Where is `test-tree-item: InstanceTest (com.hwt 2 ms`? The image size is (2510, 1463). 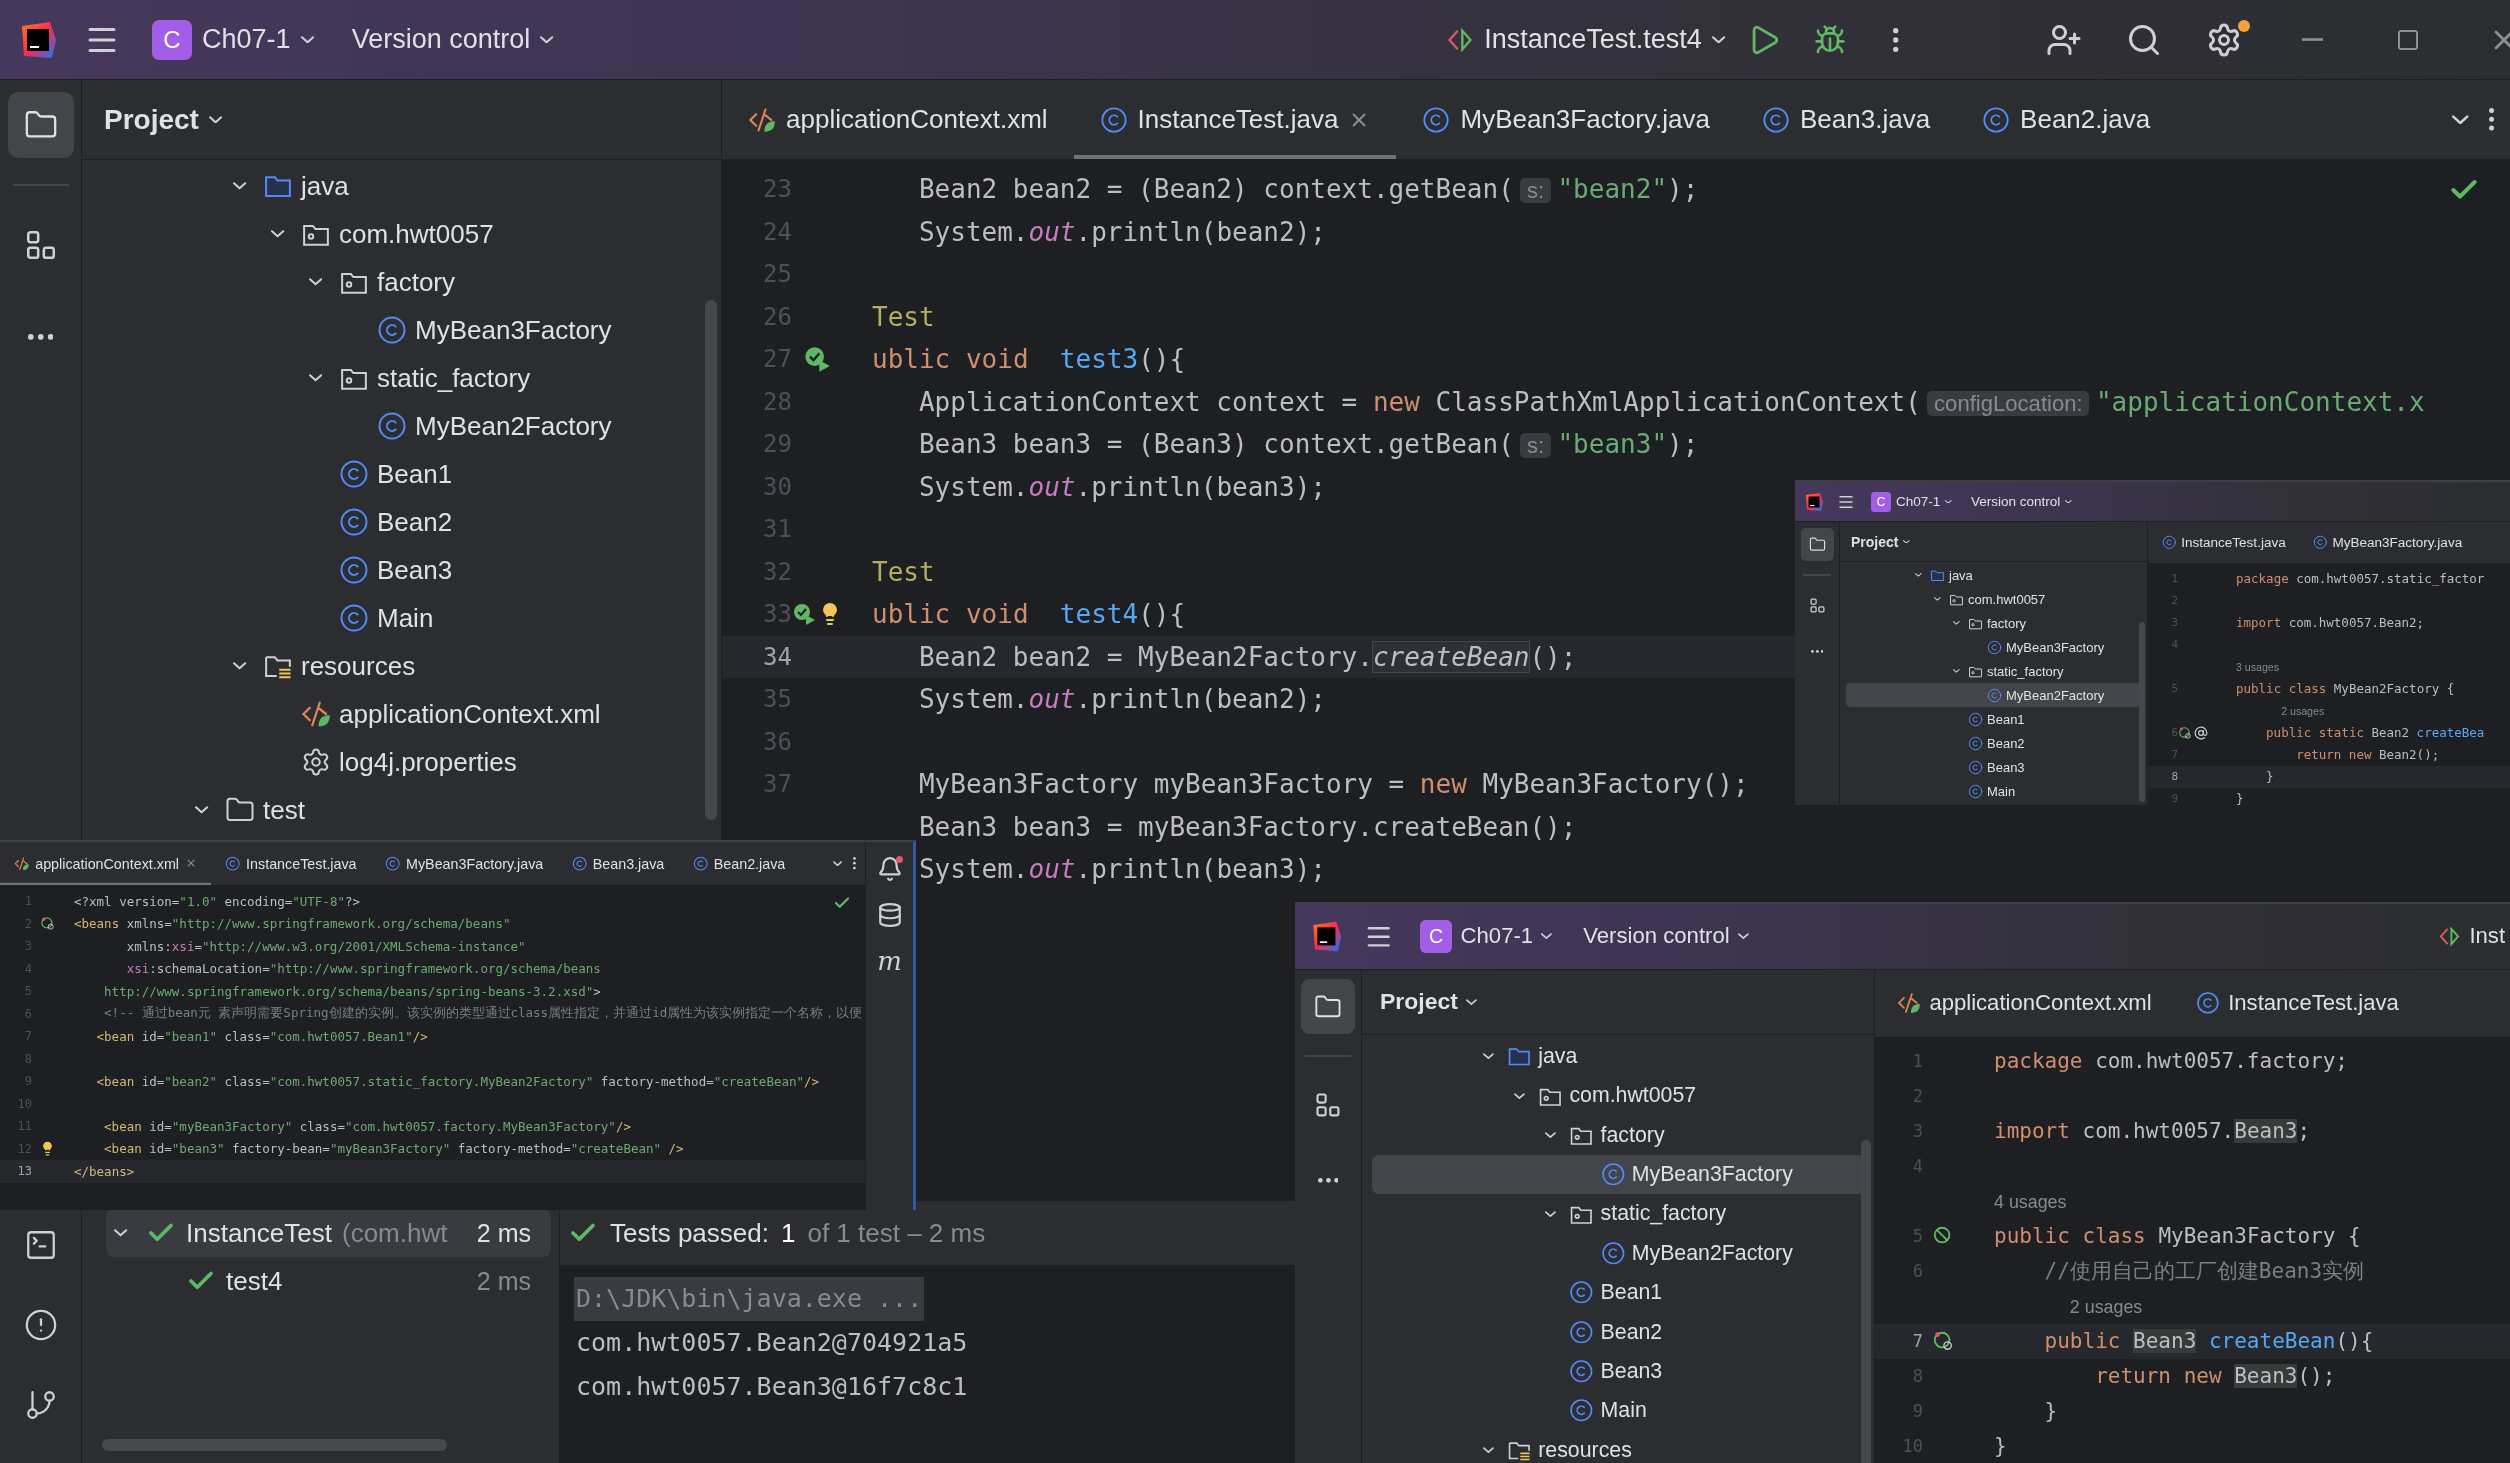 test-tree-item: InstanceTest (com.hwt 2 ms is located at coordinates (328, 1233).